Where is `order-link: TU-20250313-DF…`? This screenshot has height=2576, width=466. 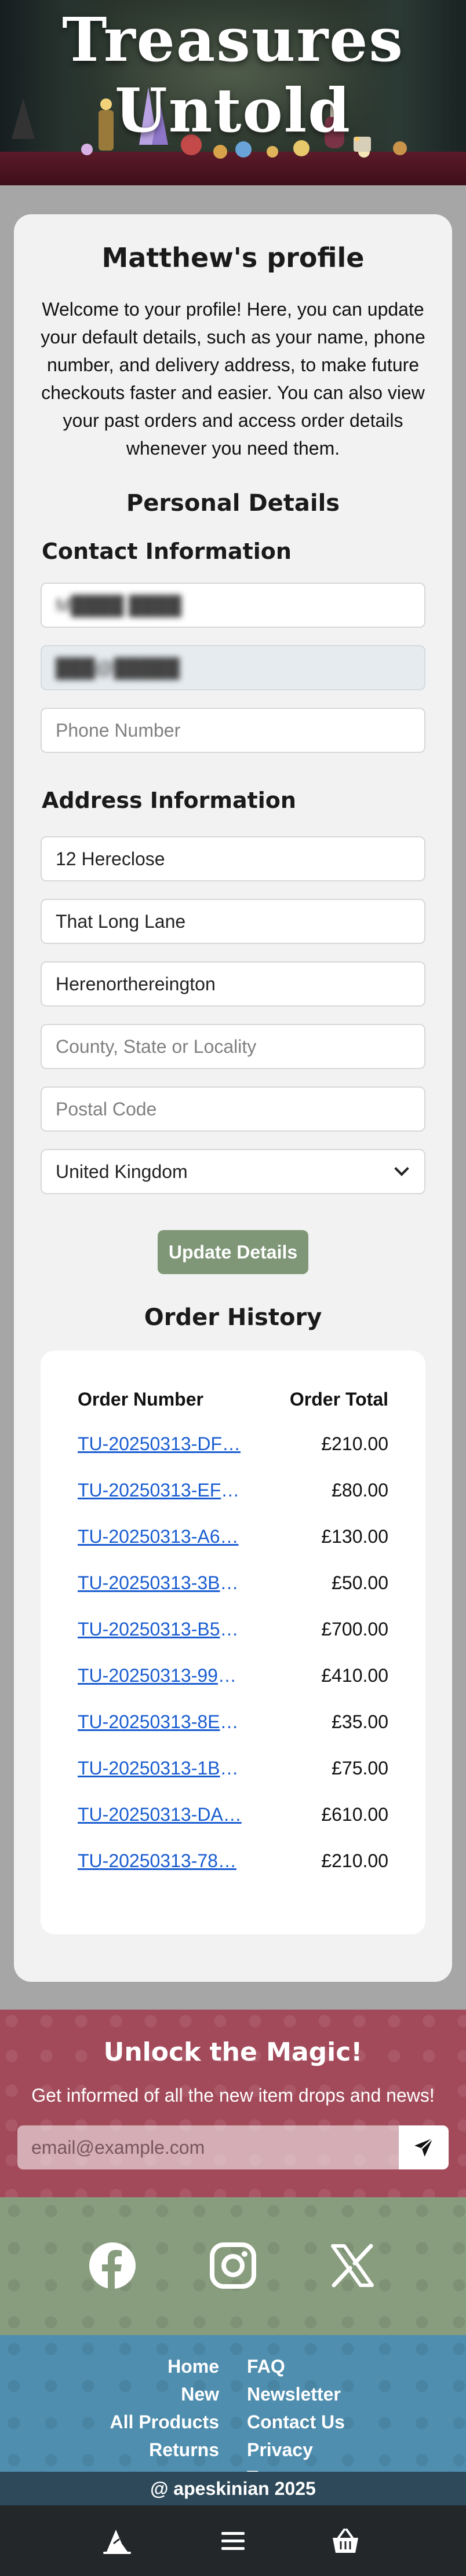
order-link: TU-20250313-DF… is located at coordinates (162, 1444).